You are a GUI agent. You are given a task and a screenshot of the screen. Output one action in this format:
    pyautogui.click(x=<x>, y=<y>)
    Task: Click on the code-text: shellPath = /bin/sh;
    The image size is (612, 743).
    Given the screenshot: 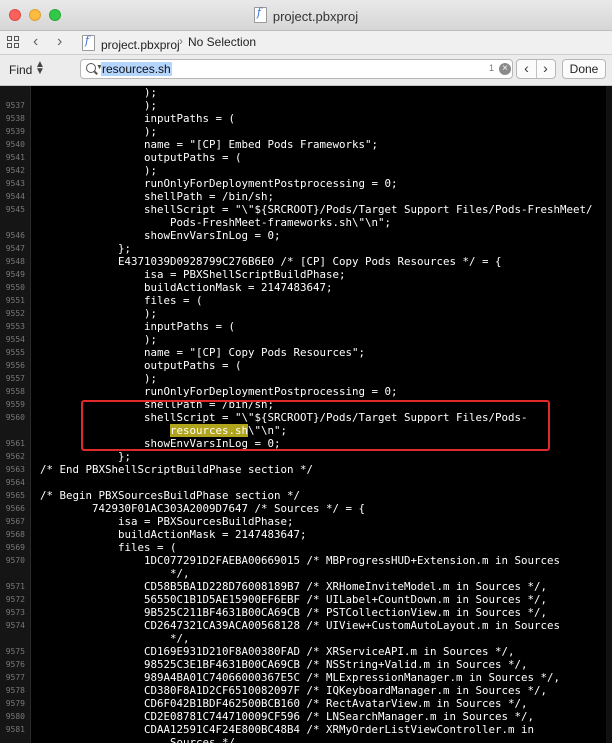 What is the action you would take?
    pyautogui.click(x=157, y=196)
    